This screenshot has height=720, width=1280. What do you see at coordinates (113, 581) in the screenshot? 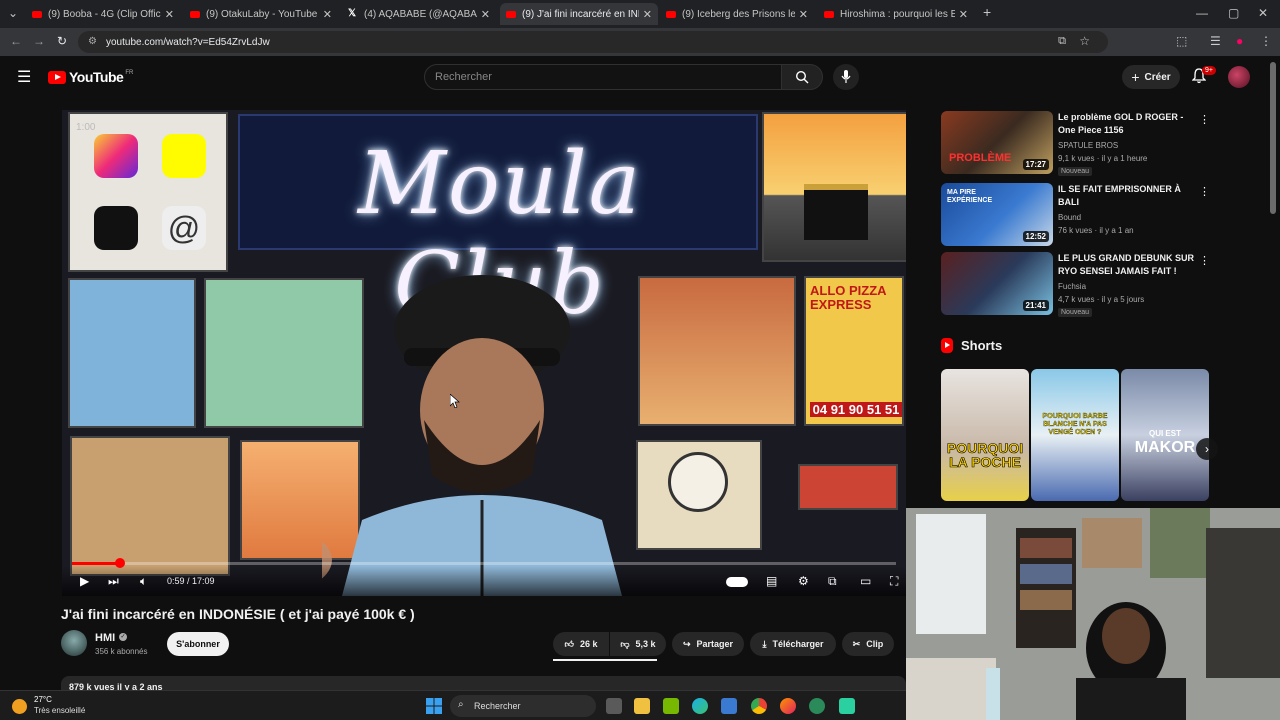
I see `next-icon: ⏭` at bounding box center [113, 581].